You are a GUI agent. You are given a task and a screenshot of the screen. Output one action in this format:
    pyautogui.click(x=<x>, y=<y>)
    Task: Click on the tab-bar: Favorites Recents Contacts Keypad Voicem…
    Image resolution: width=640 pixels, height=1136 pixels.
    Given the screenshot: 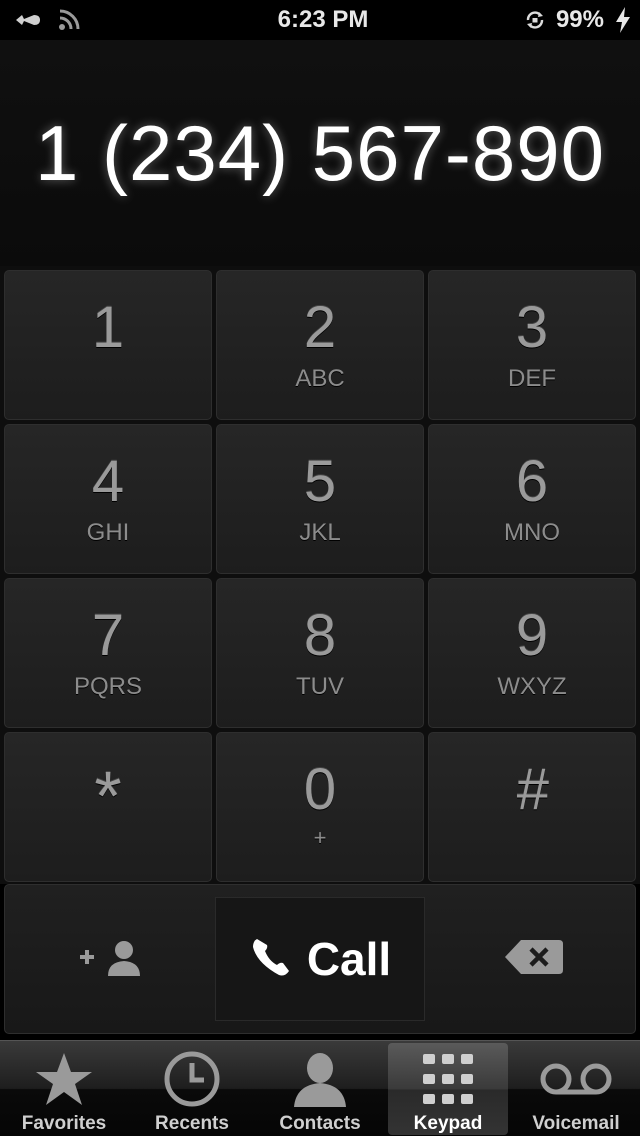 What is the action you would take?
    pyautogui.click(x=320, y=1088)
    